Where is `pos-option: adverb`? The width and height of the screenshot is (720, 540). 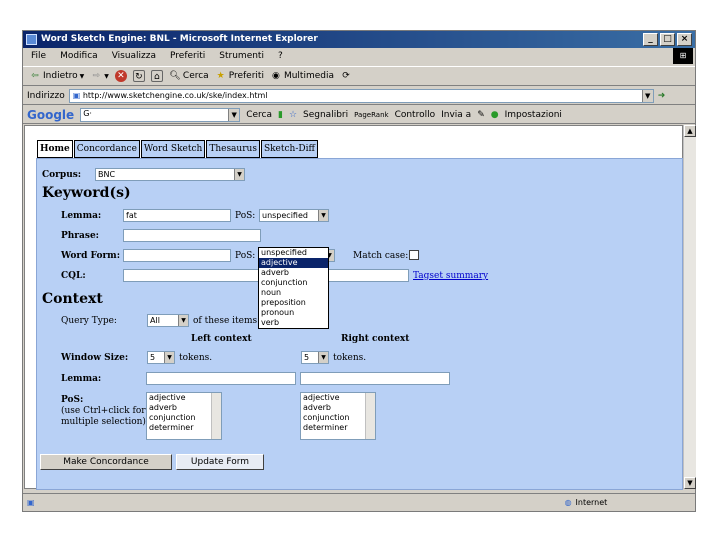
pos-option: adverb is located at coordinates (293, 273).